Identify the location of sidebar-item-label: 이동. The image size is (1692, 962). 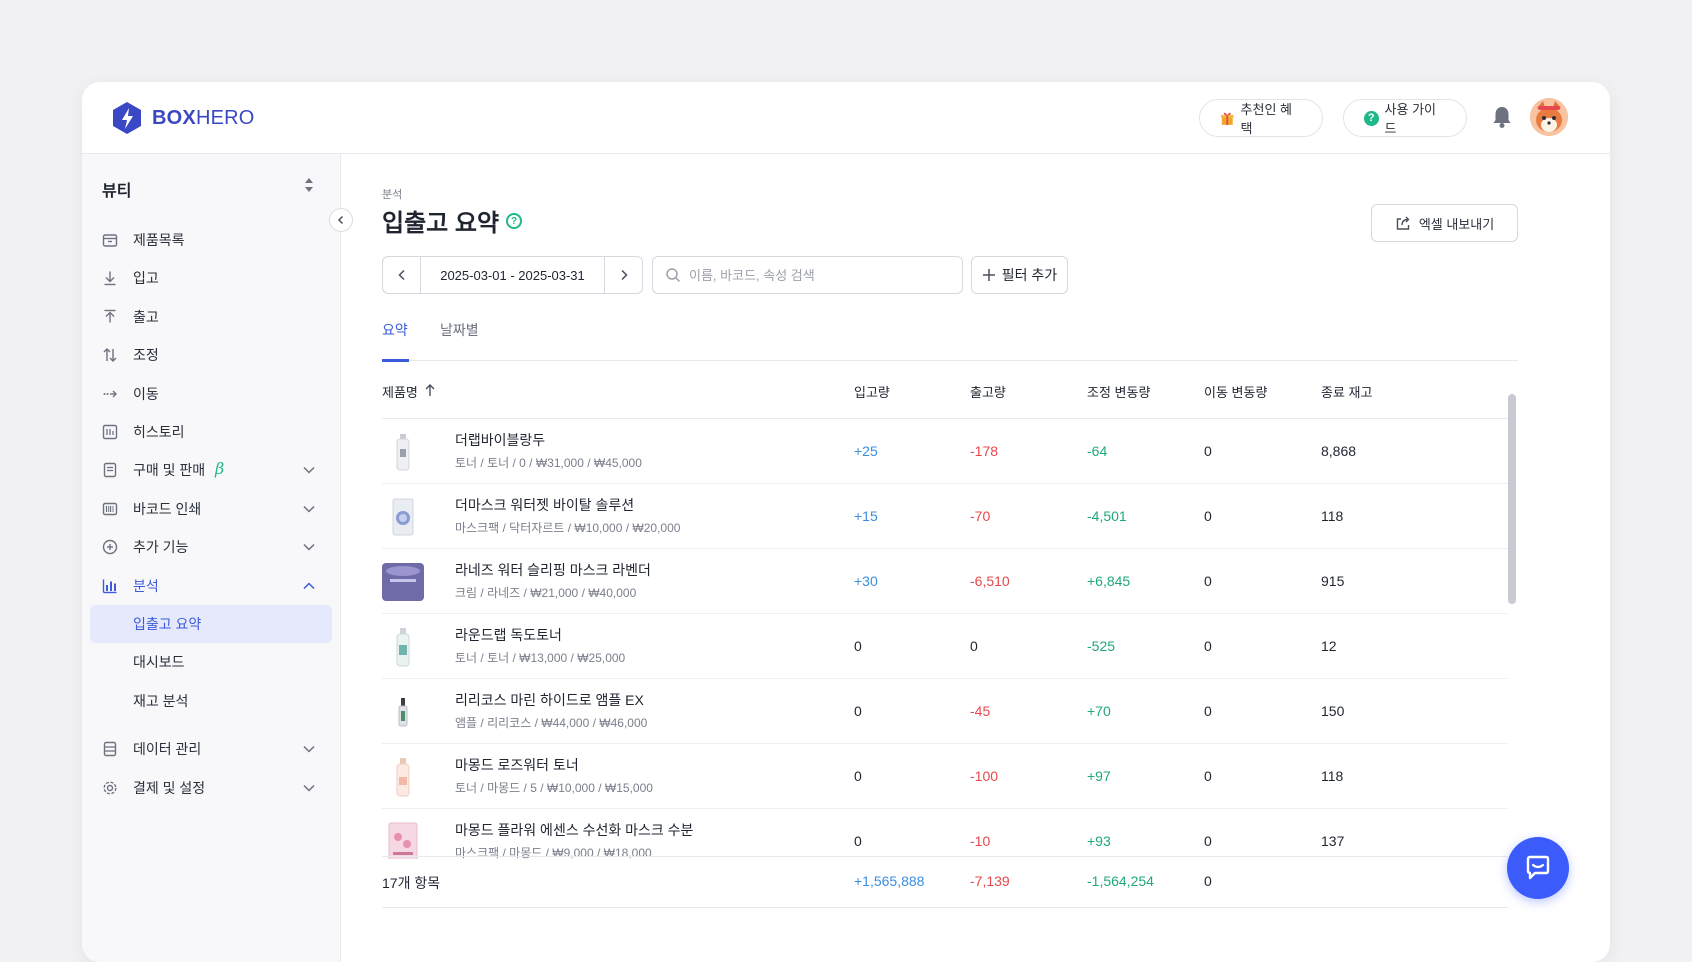
(146, 394).